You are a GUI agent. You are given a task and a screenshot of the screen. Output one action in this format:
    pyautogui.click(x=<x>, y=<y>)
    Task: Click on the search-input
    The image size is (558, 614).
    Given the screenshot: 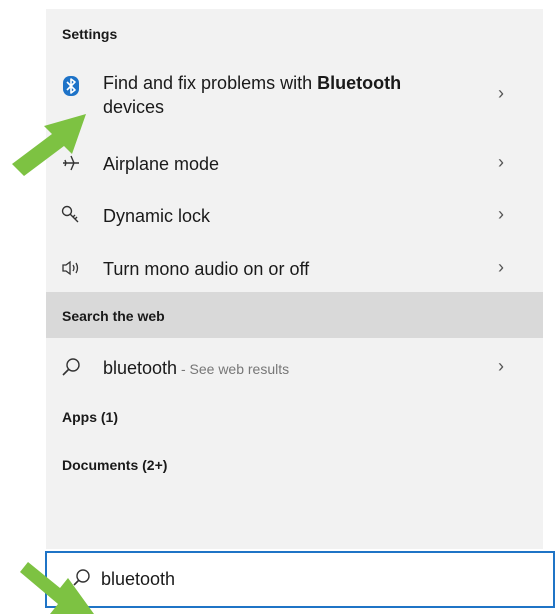 What is the action you would take?
    pyautogui.click(x=311, y=579)
    